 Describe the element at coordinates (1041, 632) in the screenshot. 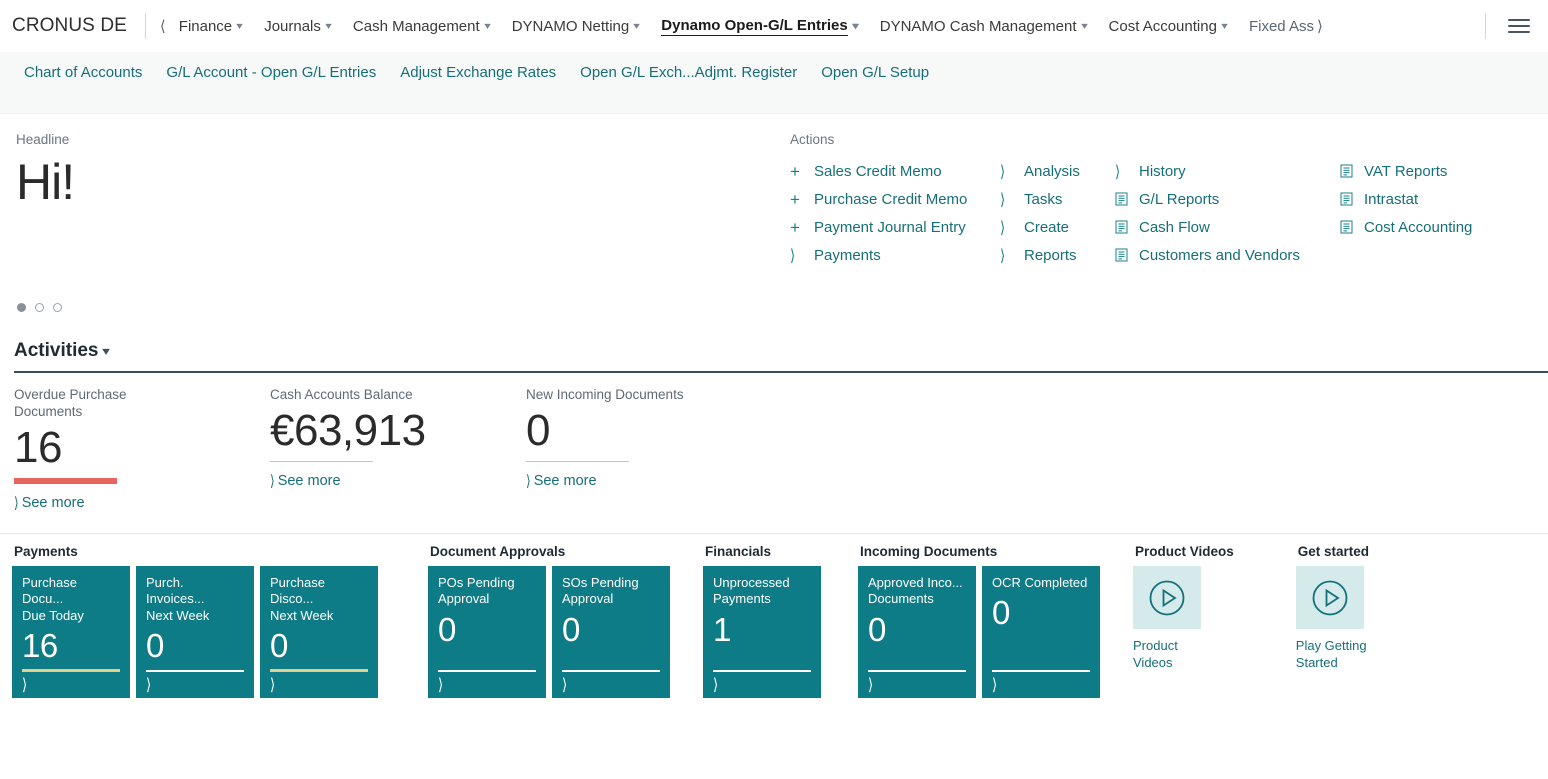

I see `tile-ocr-completed: OCR Completed 0 ⟩` at that location.